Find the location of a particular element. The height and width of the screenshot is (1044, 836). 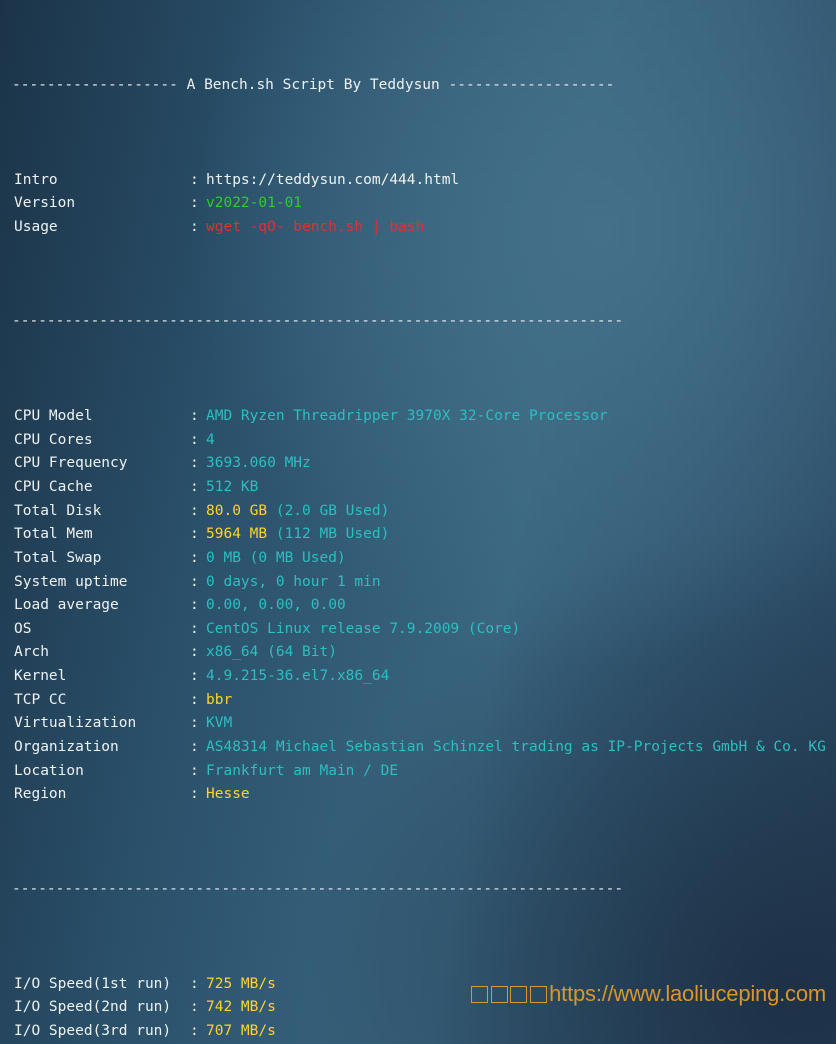

system-info-label: CPU Model is located at coordinates (53, 416).